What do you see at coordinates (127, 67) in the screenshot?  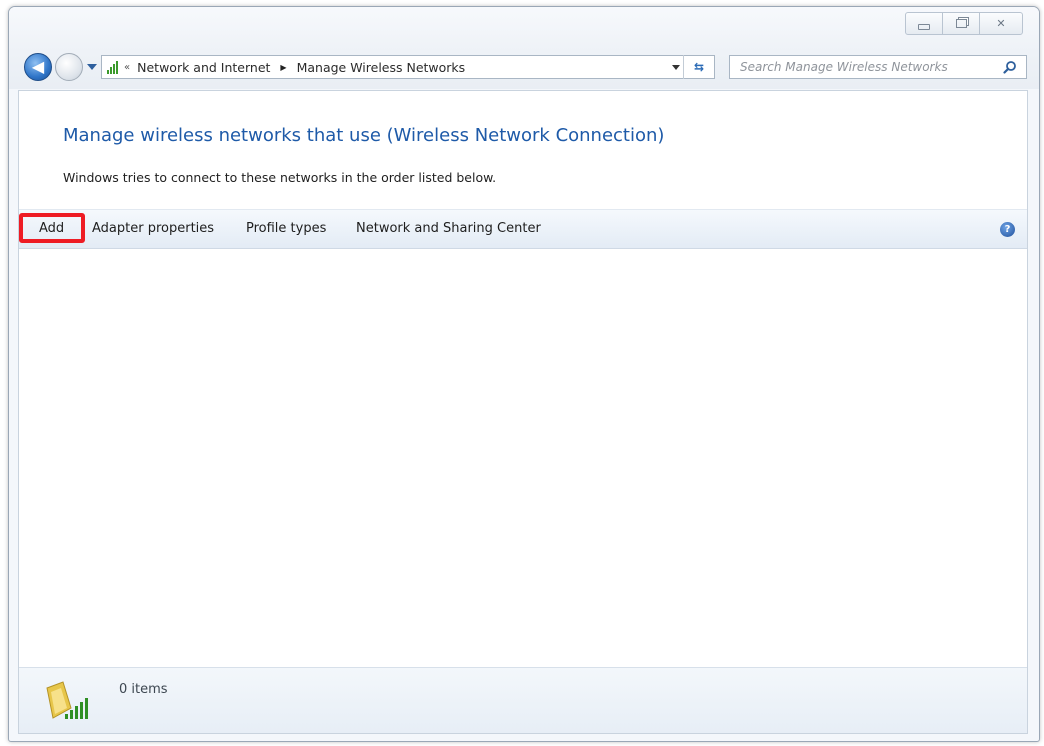 I see `breadcrumb-overflow: «` at bounding box center [127, 67].